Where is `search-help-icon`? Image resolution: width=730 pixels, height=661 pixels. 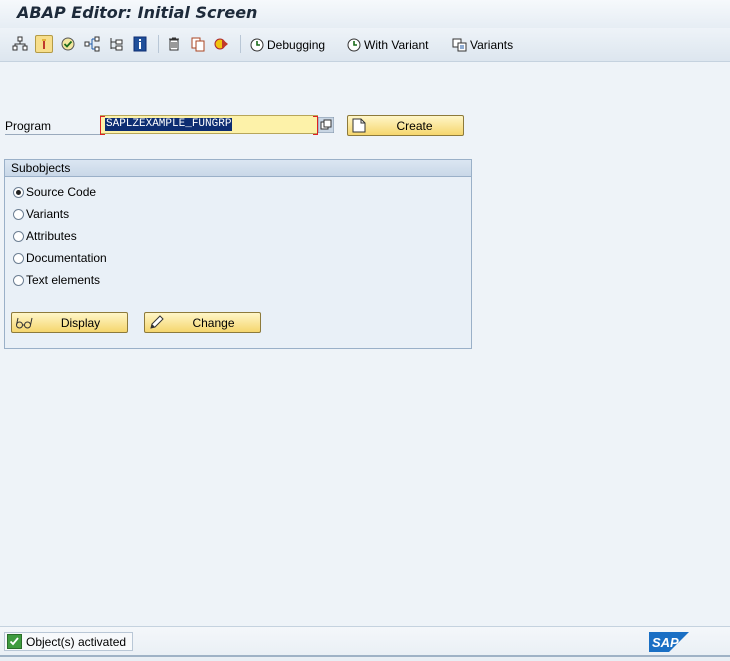
search-help-icon is located at coordinates (326, 125).